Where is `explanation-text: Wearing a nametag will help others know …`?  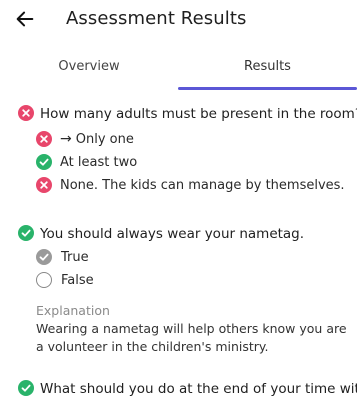 explanation-text: Wearing a nametag will help others know … is located at coordinates (191, 337).